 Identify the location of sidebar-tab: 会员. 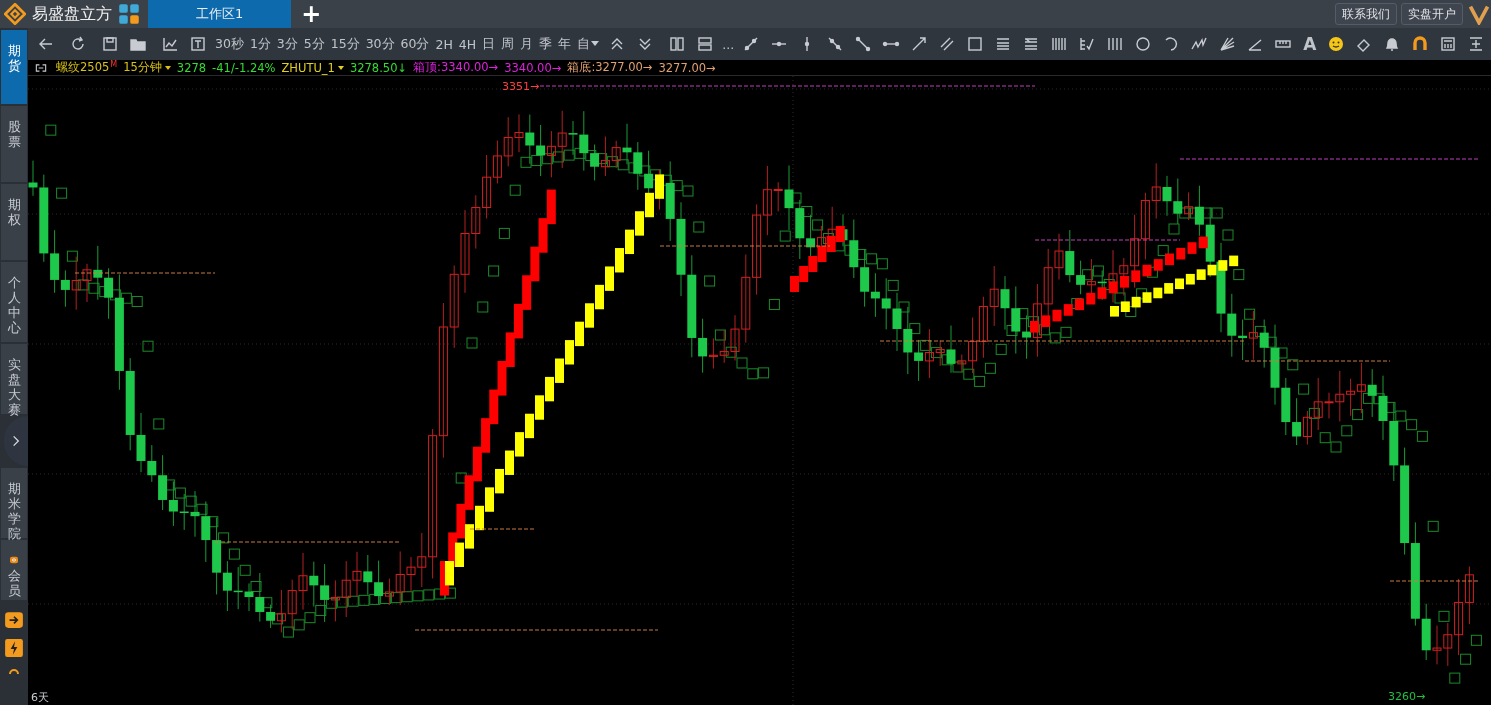
(14, 570).